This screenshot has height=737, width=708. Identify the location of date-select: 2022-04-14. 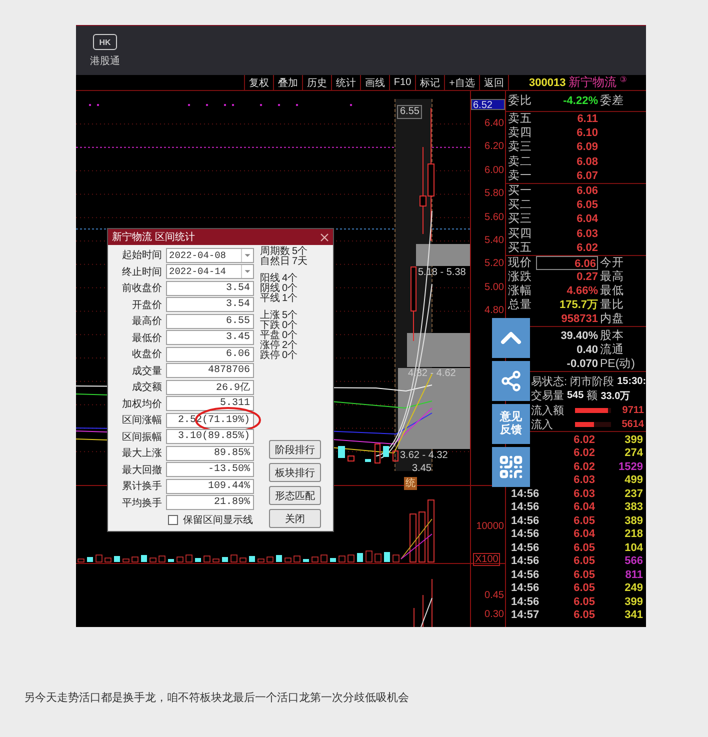
(210, 272).